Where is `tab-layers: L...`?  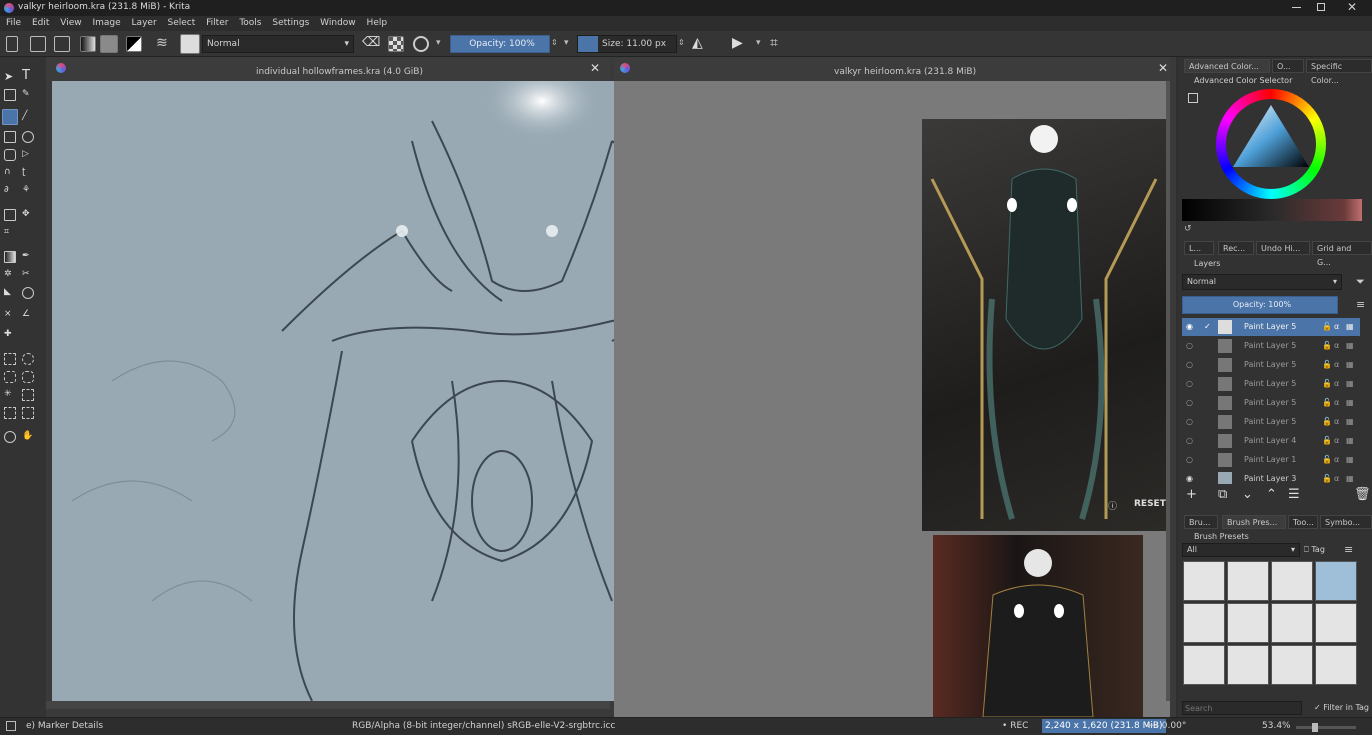
tab-layers: L... is located at coordinates (1199, 248).